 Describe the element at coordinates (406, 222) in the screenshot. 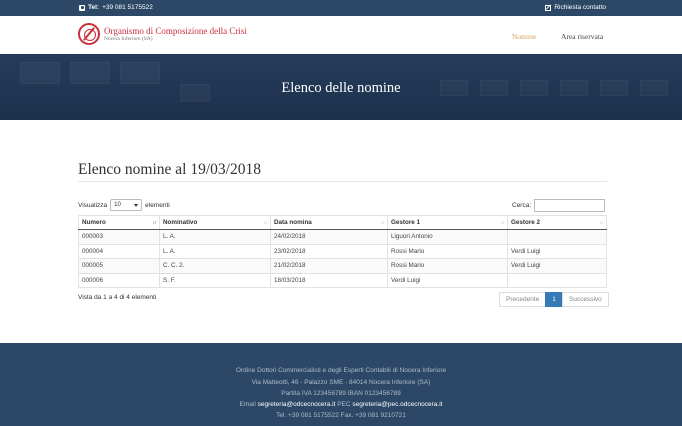

I see `column-header-label: Gestore 1` at that location.